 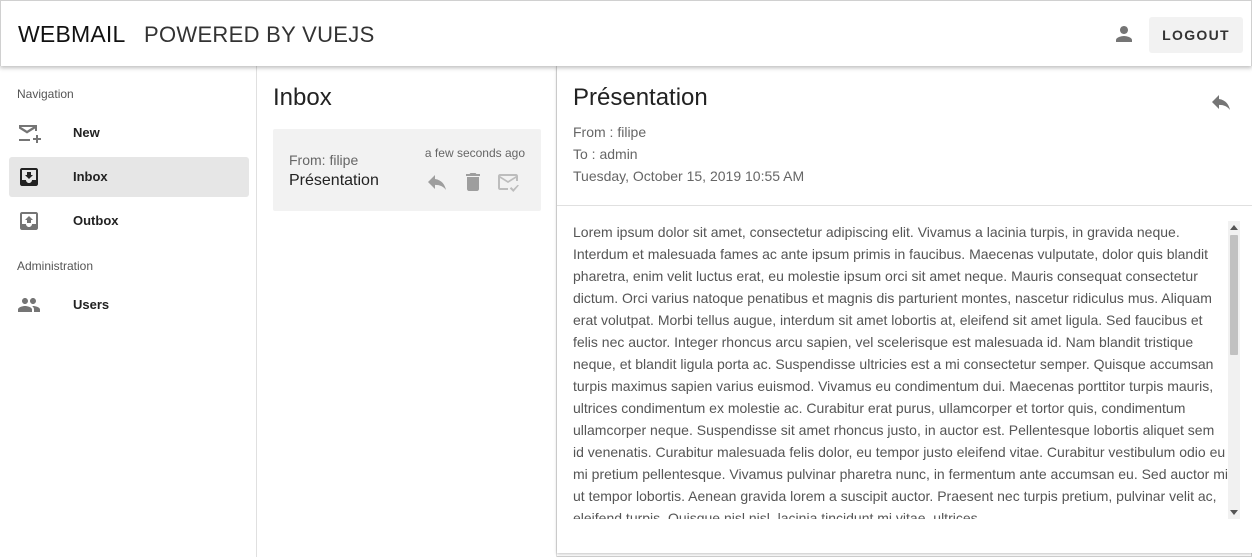 What do you see at coordinates (72, 34) in the screenshot?
I see `app-brand: WEBMAIL` at bounding box center [72, 34].